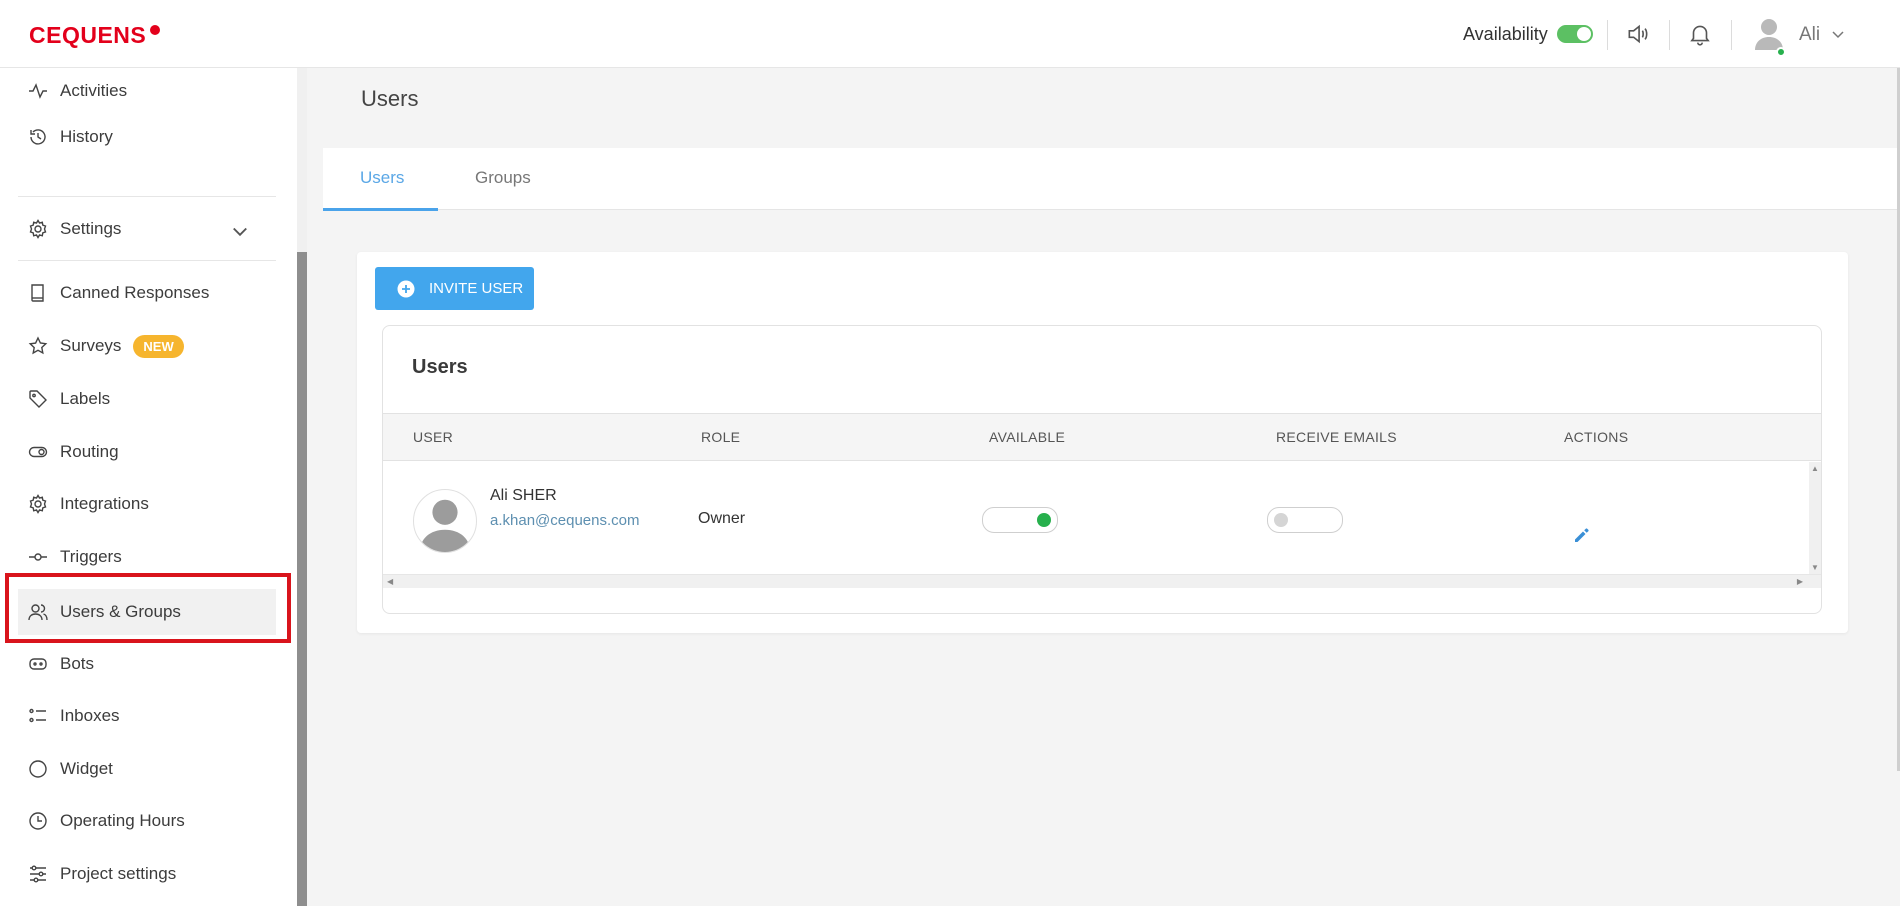  What do you see at coordinates (158, 346) in the screenshot?
I see `new-badge: NEW` at bounding box center [158, 346].